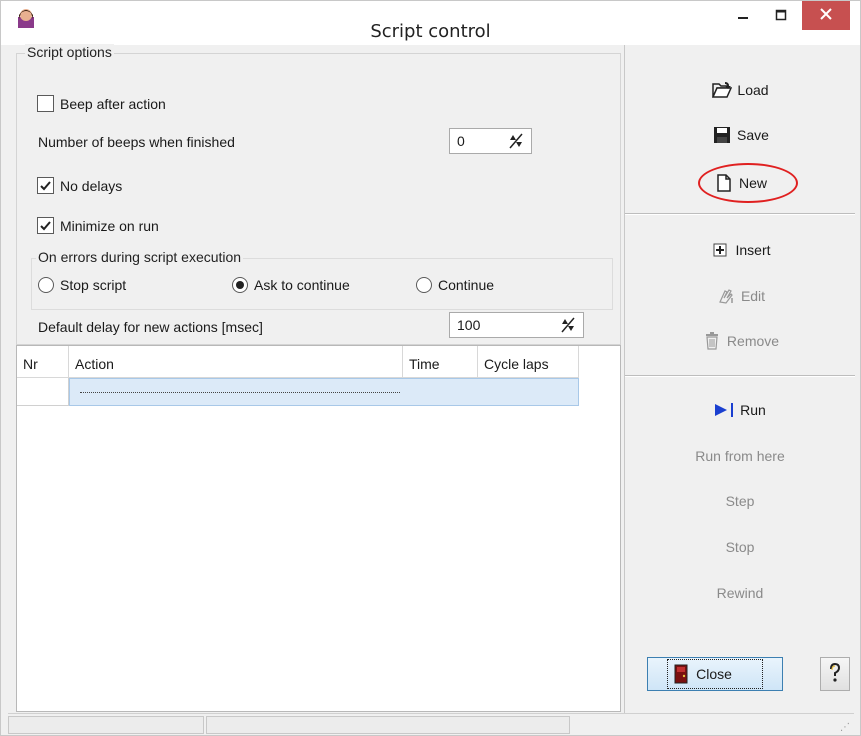 This screenshot has width=861, height=736. What do you see at coordinates (726, 296) in the screenshot?
I see `edit-hand-icon` at bounding box center [726, 296].